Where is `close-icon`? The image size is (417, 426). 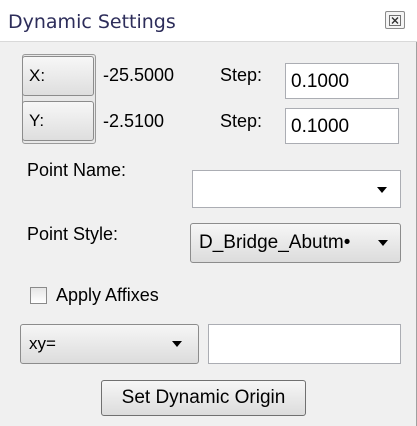
close-icon is located at coordinates (395, 20).